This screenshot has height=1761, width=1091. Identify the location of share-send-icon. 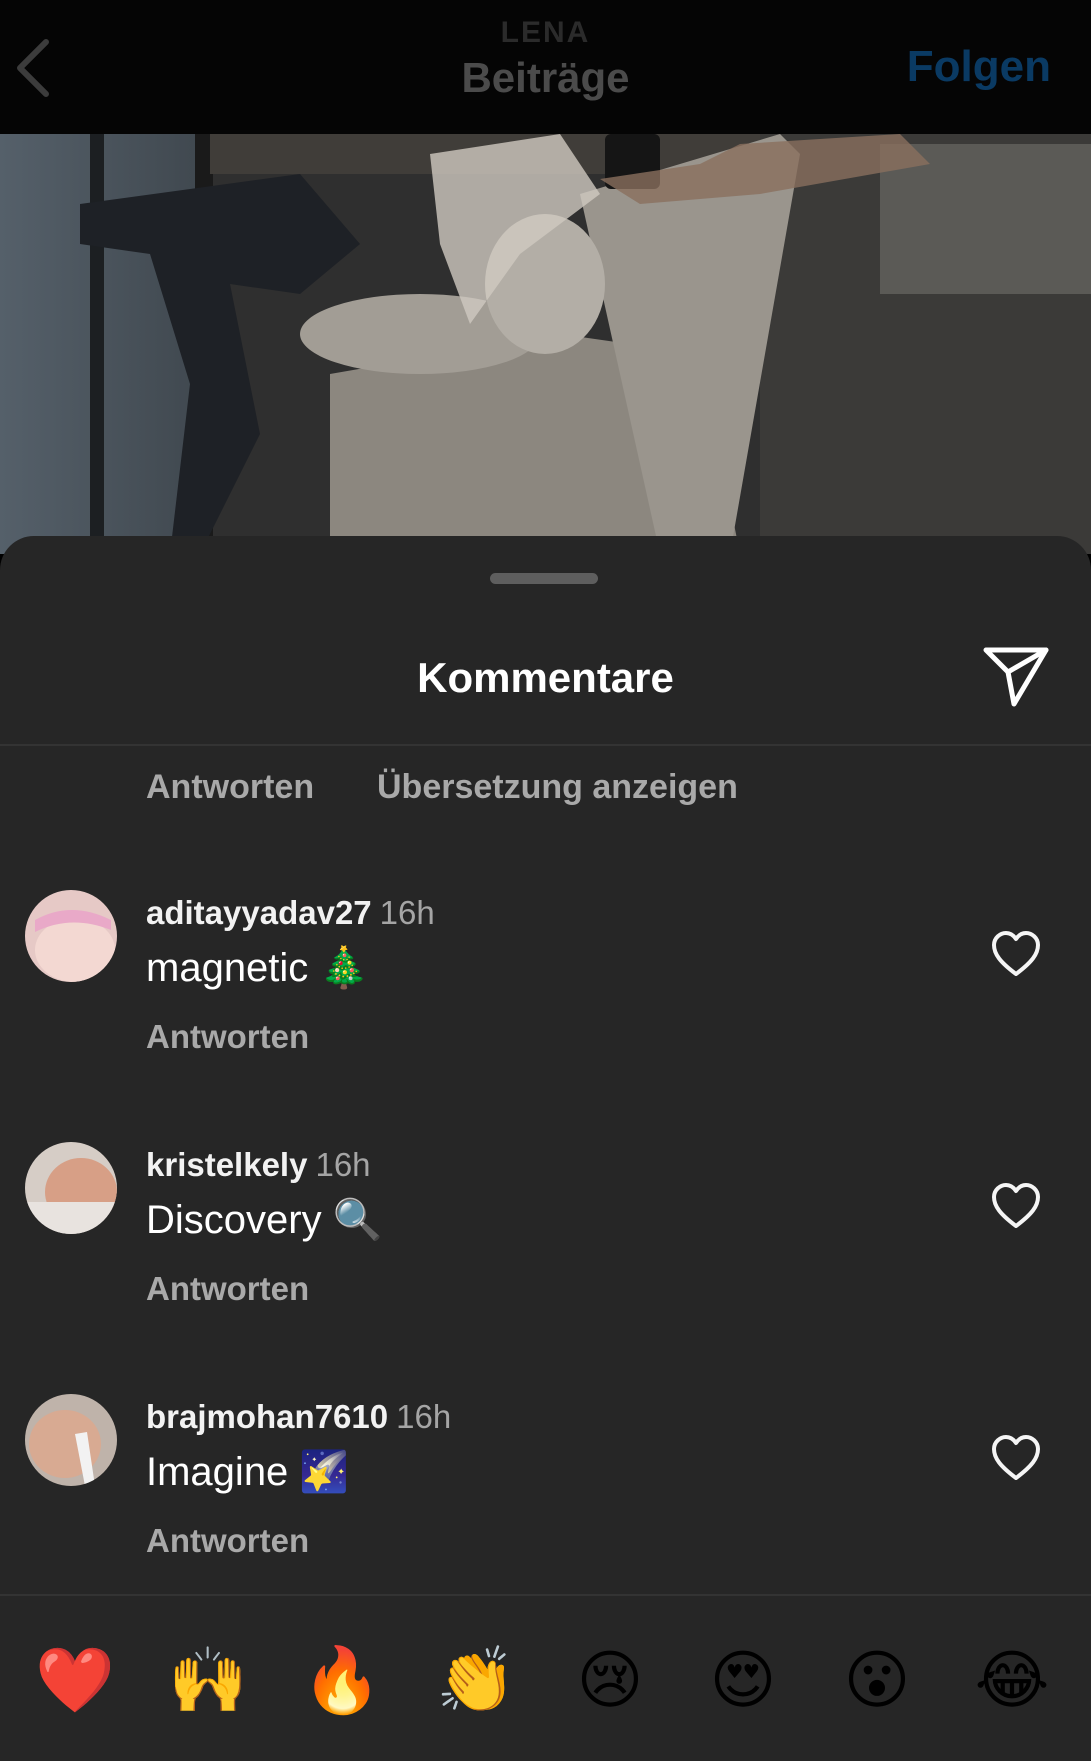
(1016, 677).